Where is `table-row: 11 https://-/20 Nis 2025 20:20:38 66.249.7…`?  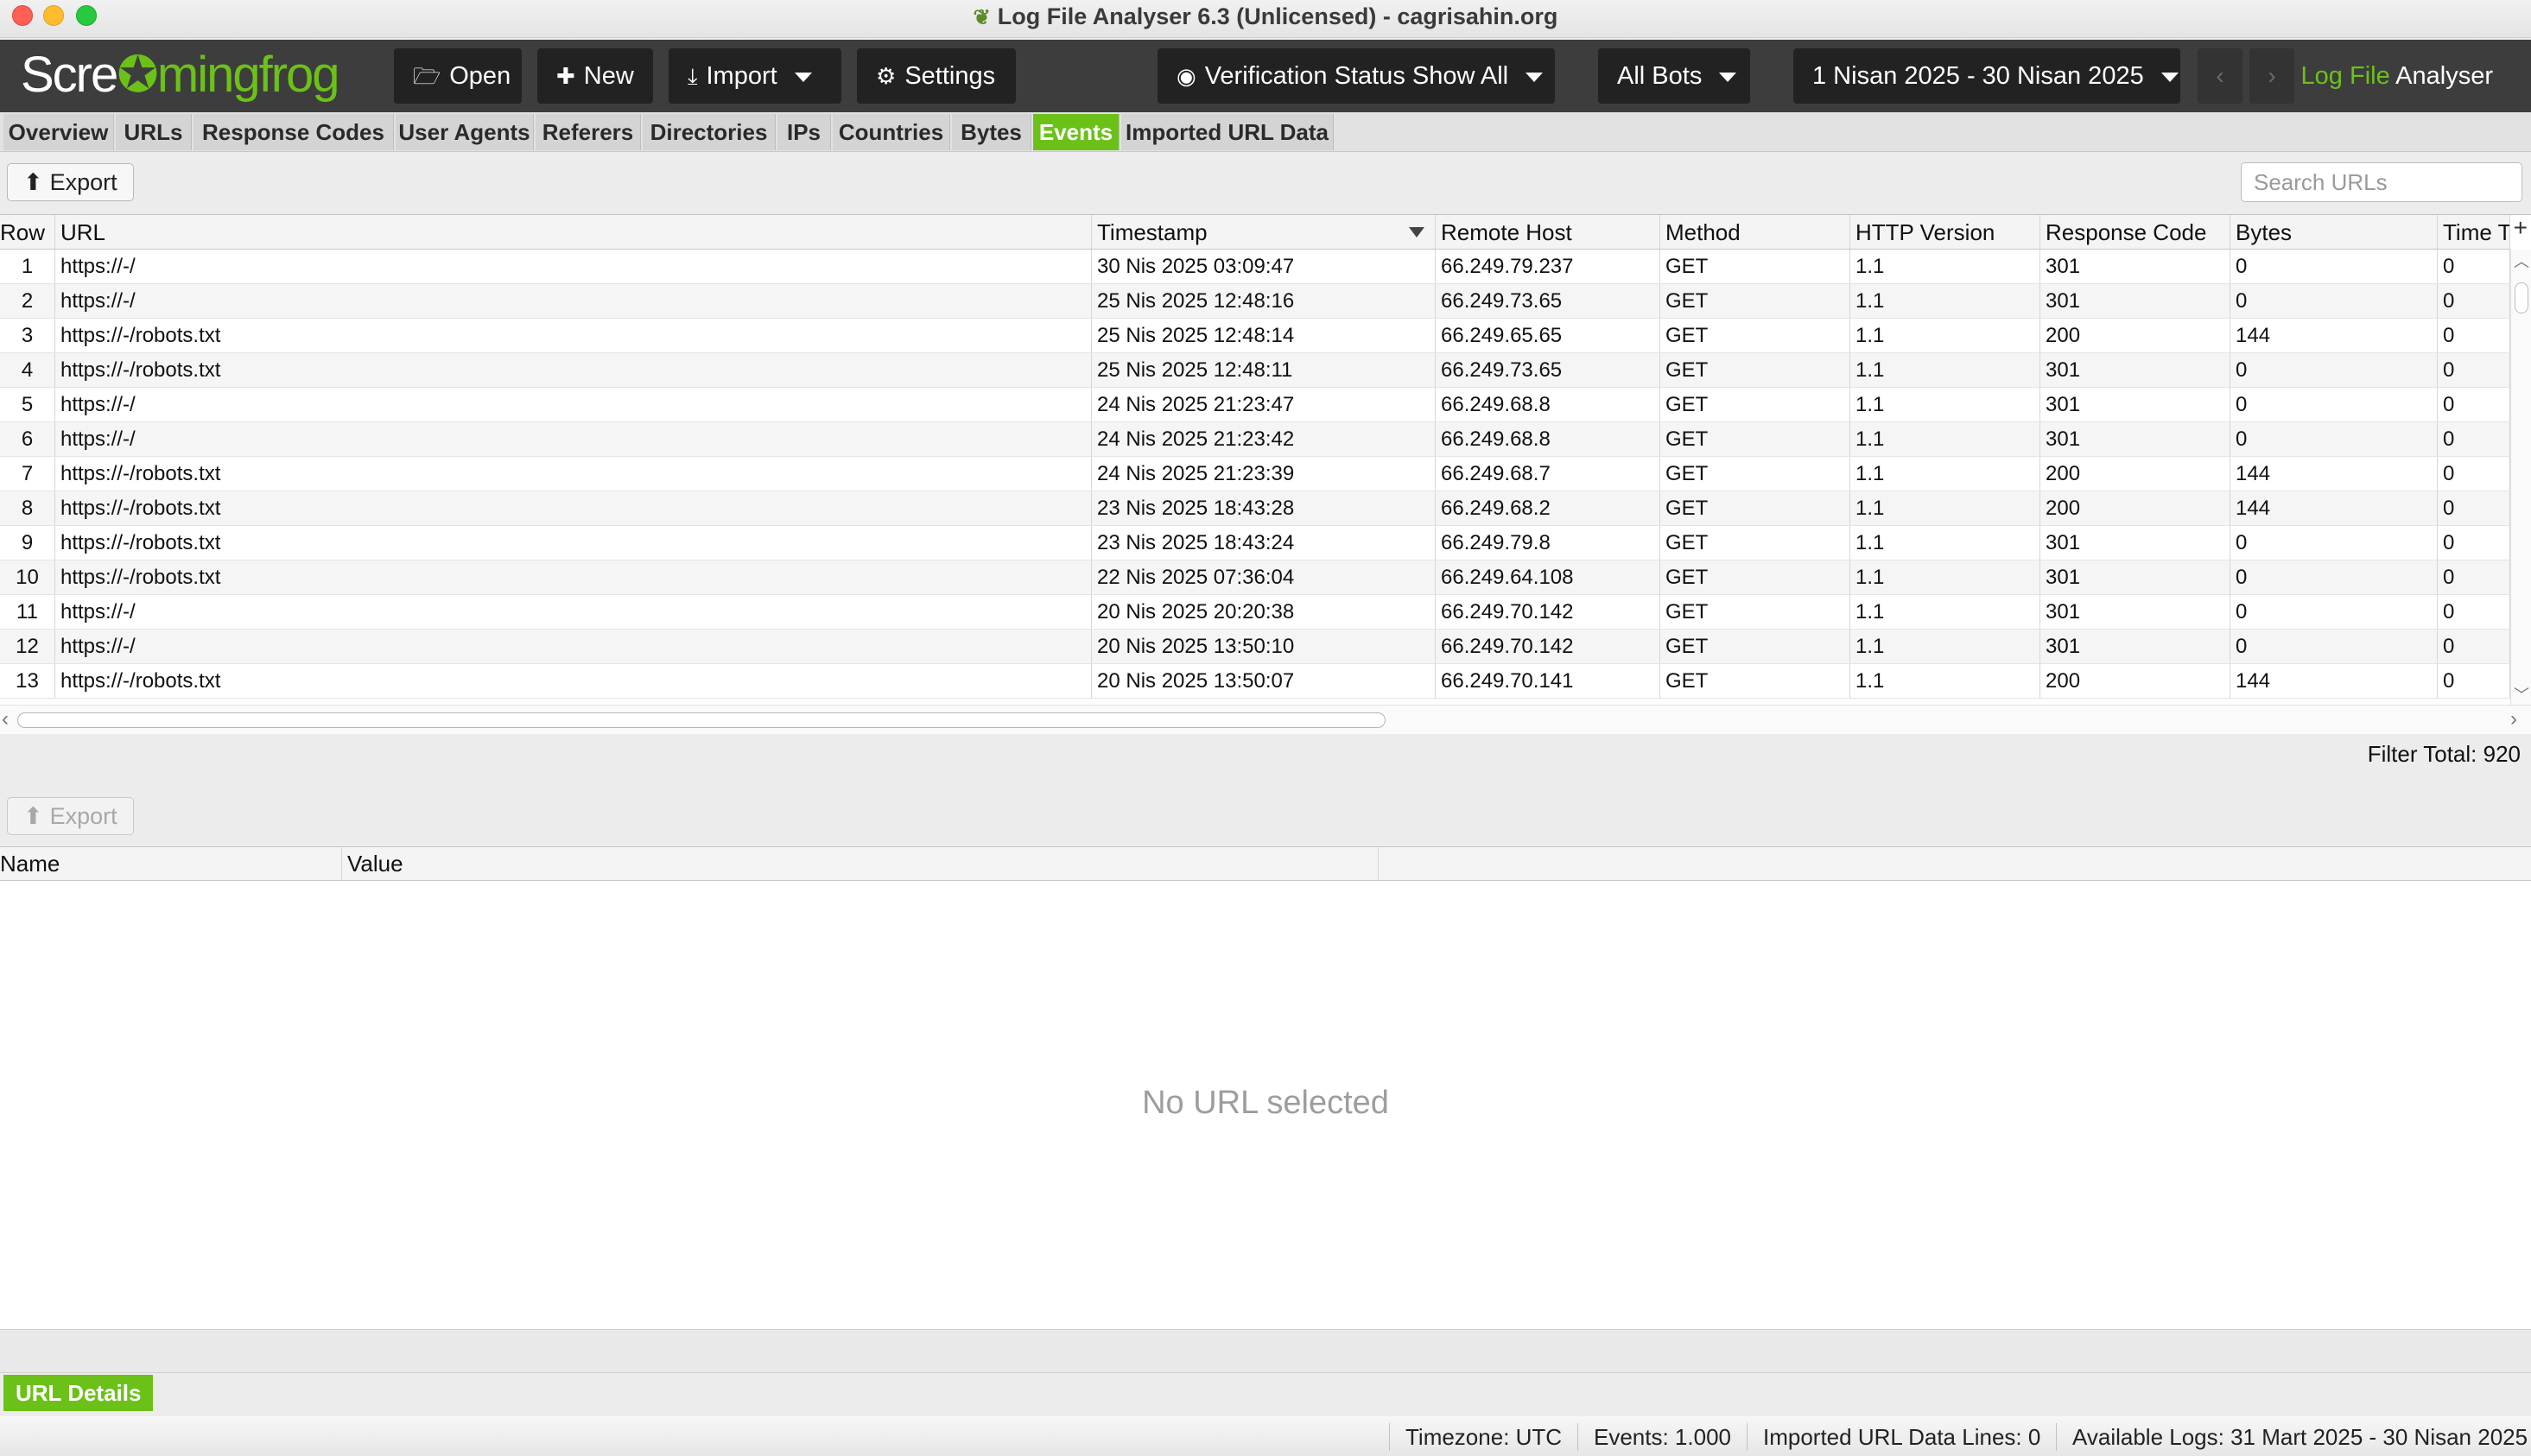 table-row: 11 https://-/20 Nis 2025 20:20:38 66.249.7… is located at coordinates (1255, 612).